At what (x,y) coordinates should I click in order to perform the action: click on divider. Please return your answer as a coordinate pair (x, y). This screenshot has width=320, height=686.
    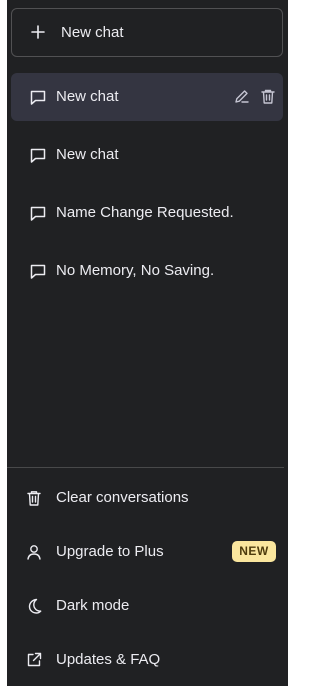
    Looking at the image, I should click on (145, 467).